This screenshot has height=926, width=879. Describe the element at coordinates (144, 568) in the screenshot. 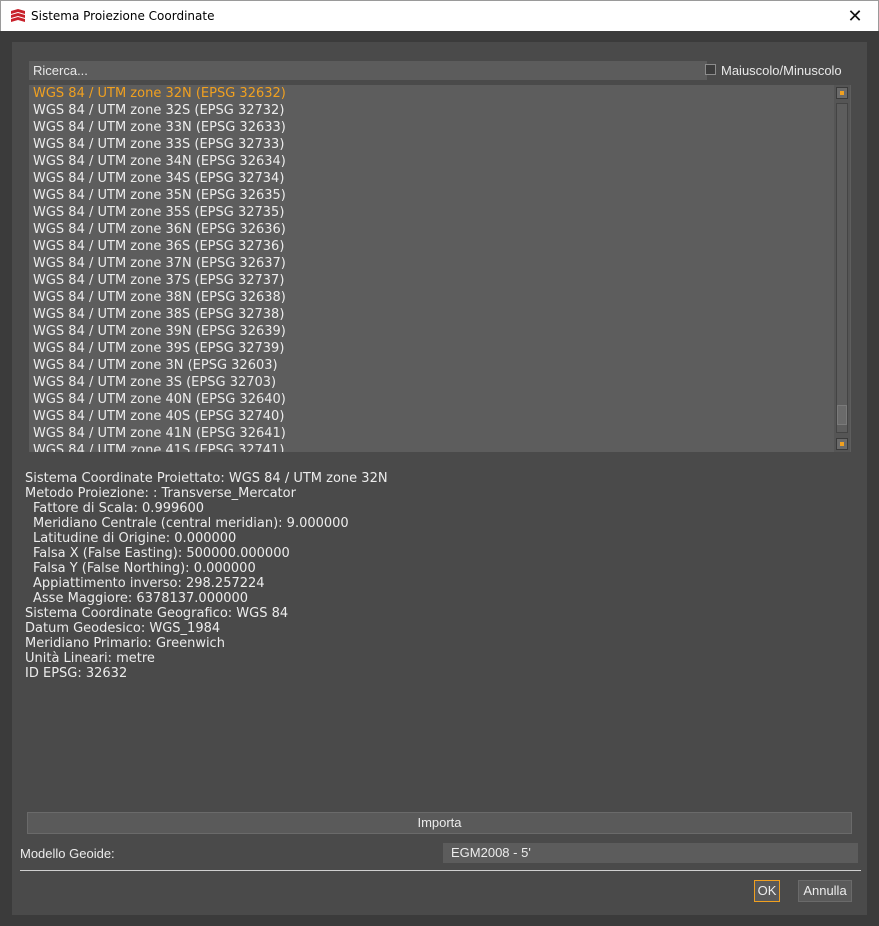

I see `detail-line: Falsa Y (False Northing): 0.000000` at that location.